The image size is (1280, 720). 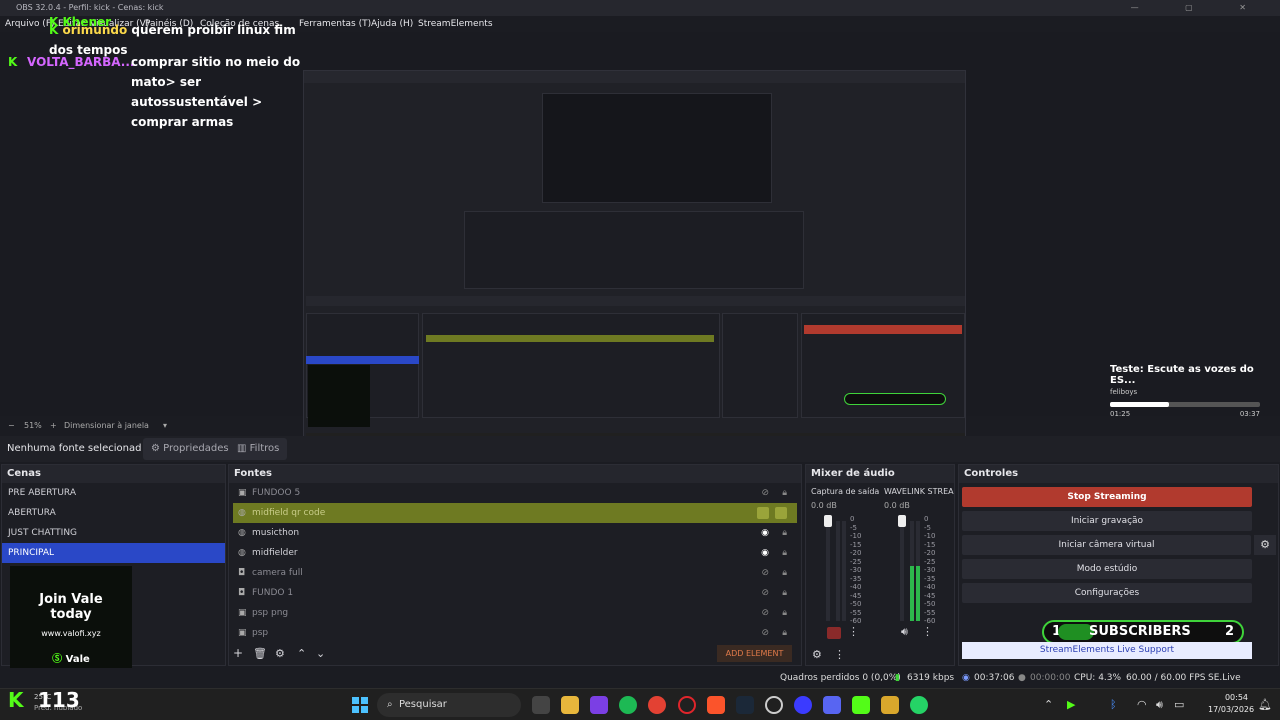 I want to click on stop-streaming-button: Stop Streaming, so click(x=1107, y=497).